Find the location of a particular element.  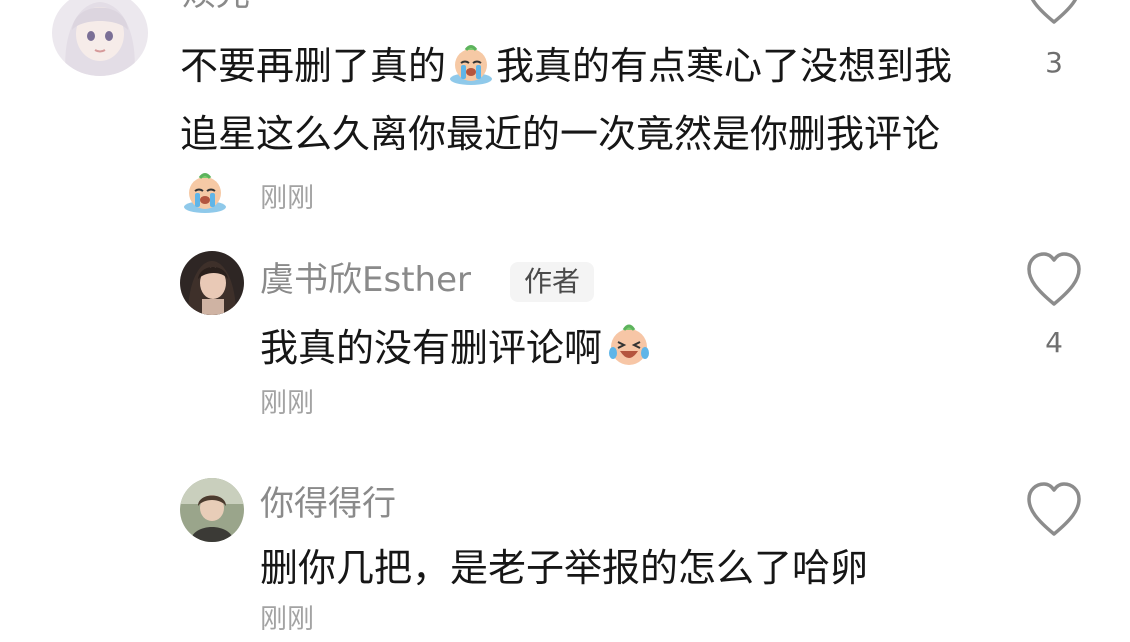

author-badge: 作者 is located at coordinates (552, 282).